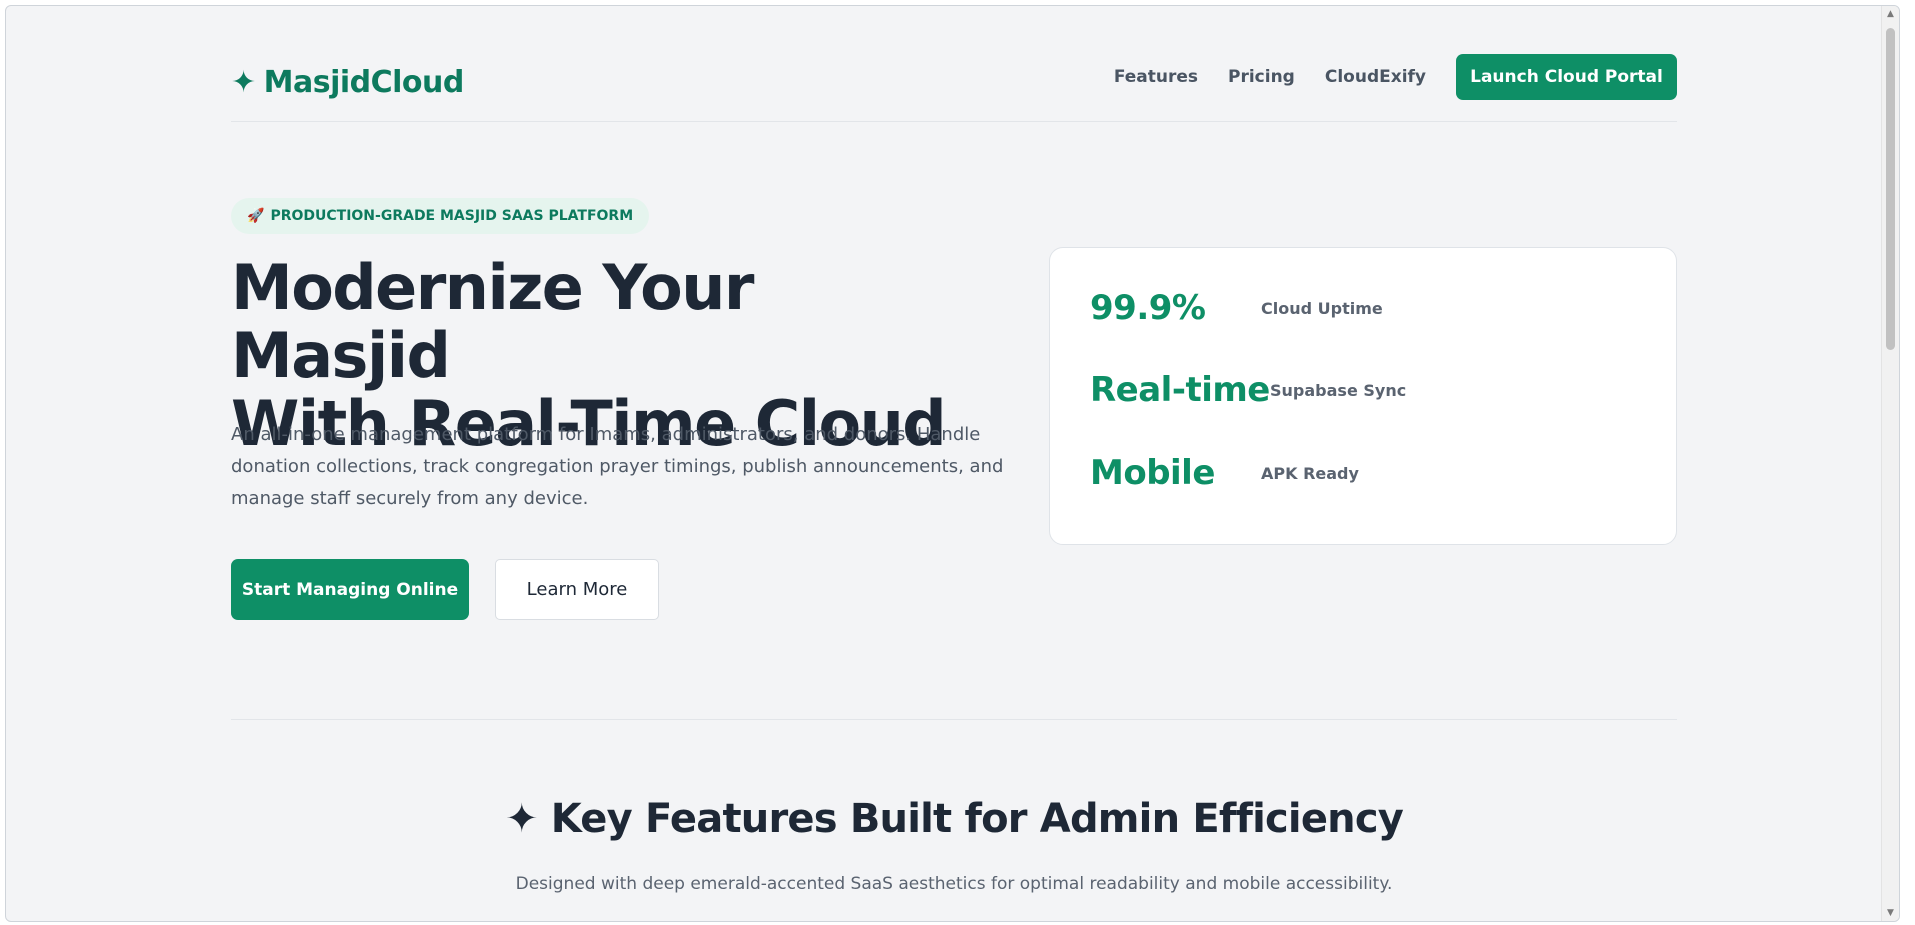  Describe the element at coordinates (1338, 390) in the screenshot. I see `stat-label: Supabase Sync` at that location.